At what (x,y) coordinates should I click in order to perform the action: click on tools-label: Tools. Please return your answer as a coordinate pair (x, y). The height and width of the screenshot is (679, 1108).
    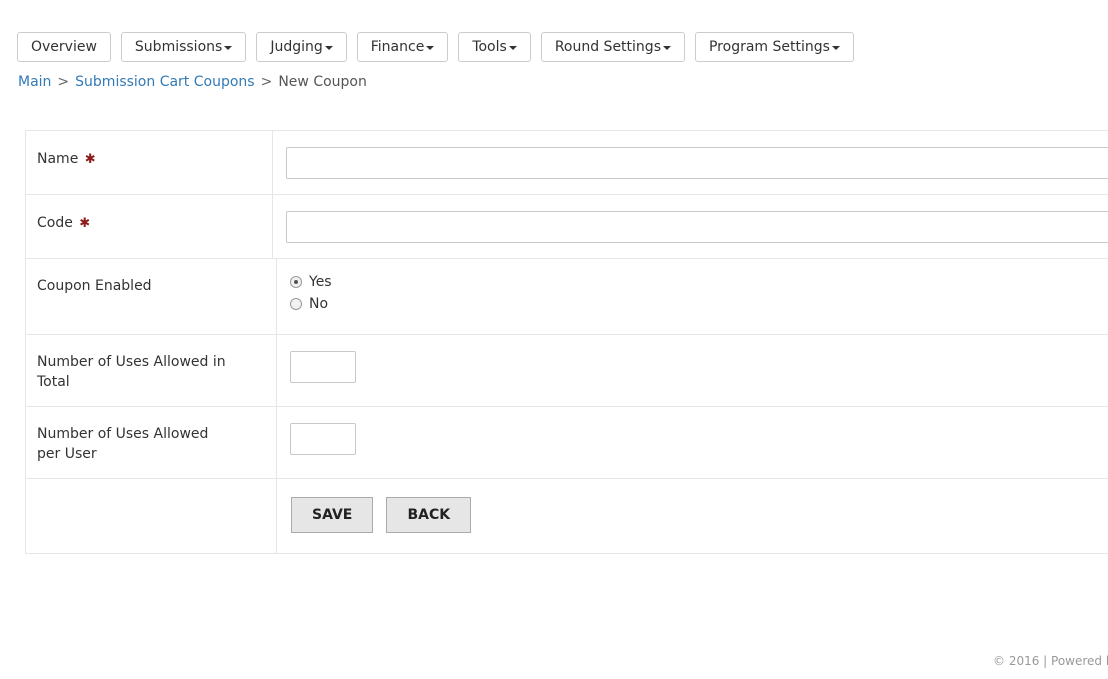
    Looking at the image, I should click on (489, 47).